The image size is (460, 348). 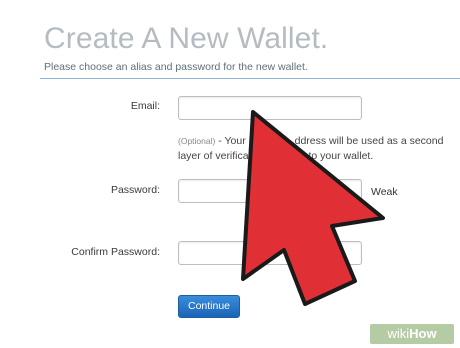 What do you see at coordinates (369, 141) in the screenshot?
I see `help-text-line1-end: ddress will be used as a second` at bounding box center [369, 141].